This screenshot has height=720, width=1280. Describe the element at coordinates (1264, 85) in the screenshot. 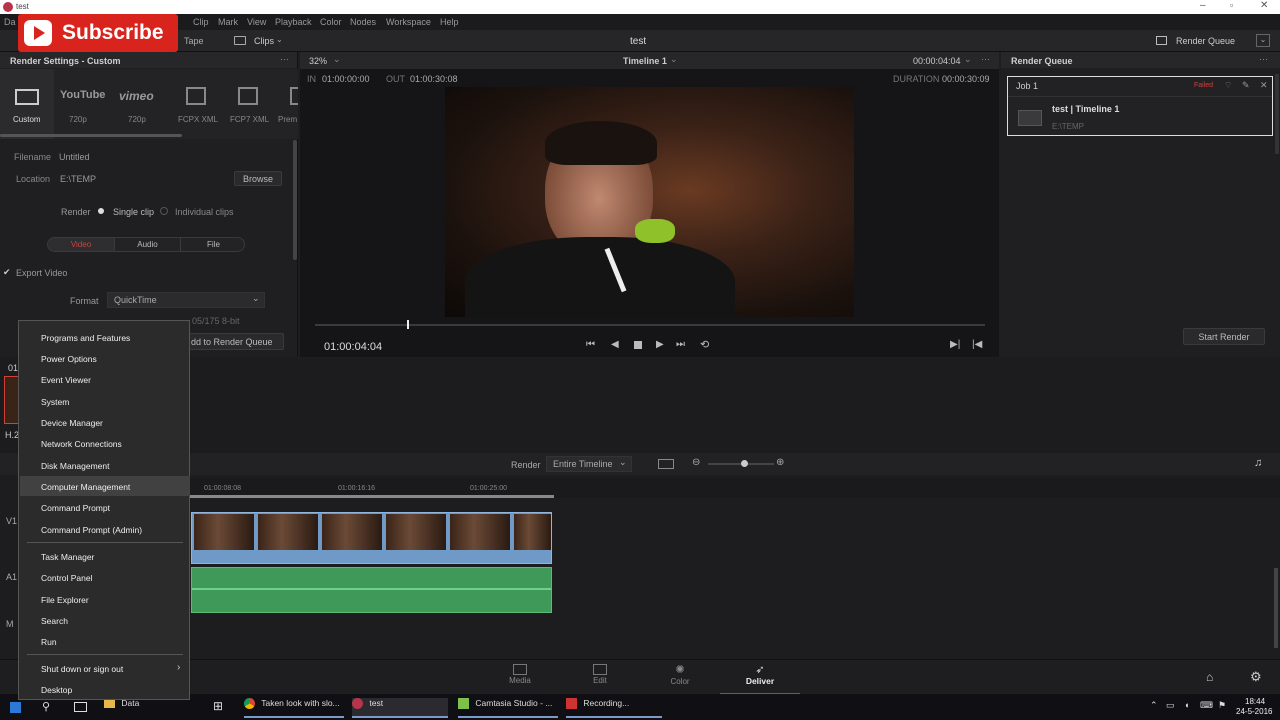

I see `close-icon: ✕` at that location.